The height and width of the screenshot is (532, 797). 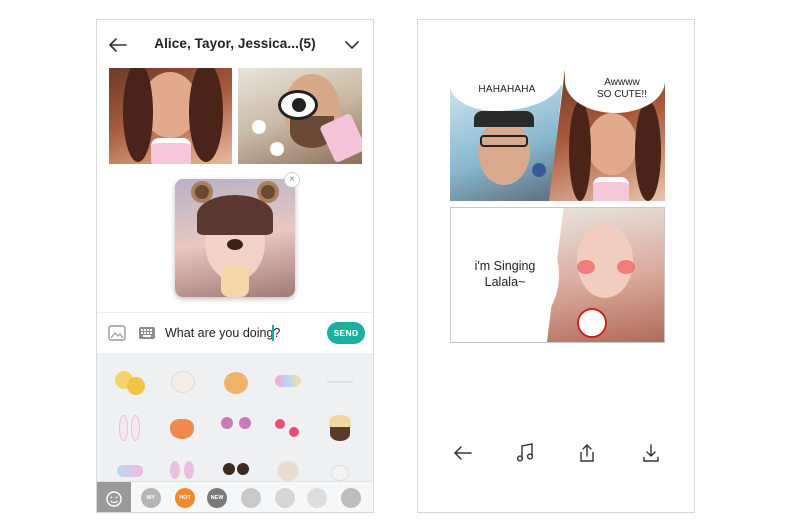 I want to click on tab-new-label: NEW, so click(x=217, y=498).